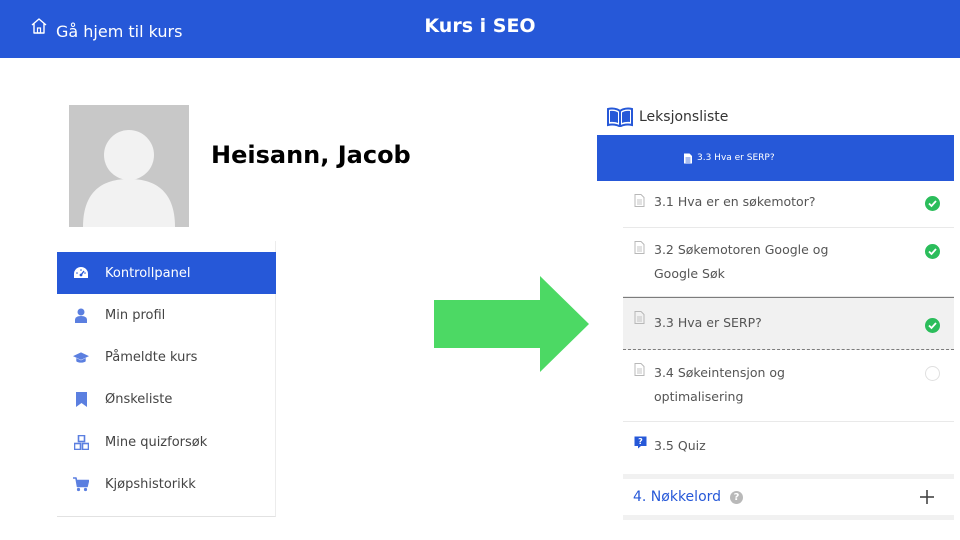 Image resolution: width=960 pixels, height=540 pixels. What do you see at coordinates (684, 117) in the screenshot?
I see `lesson-list-title: Leksjonsliste` at bounding box center [684, 117].